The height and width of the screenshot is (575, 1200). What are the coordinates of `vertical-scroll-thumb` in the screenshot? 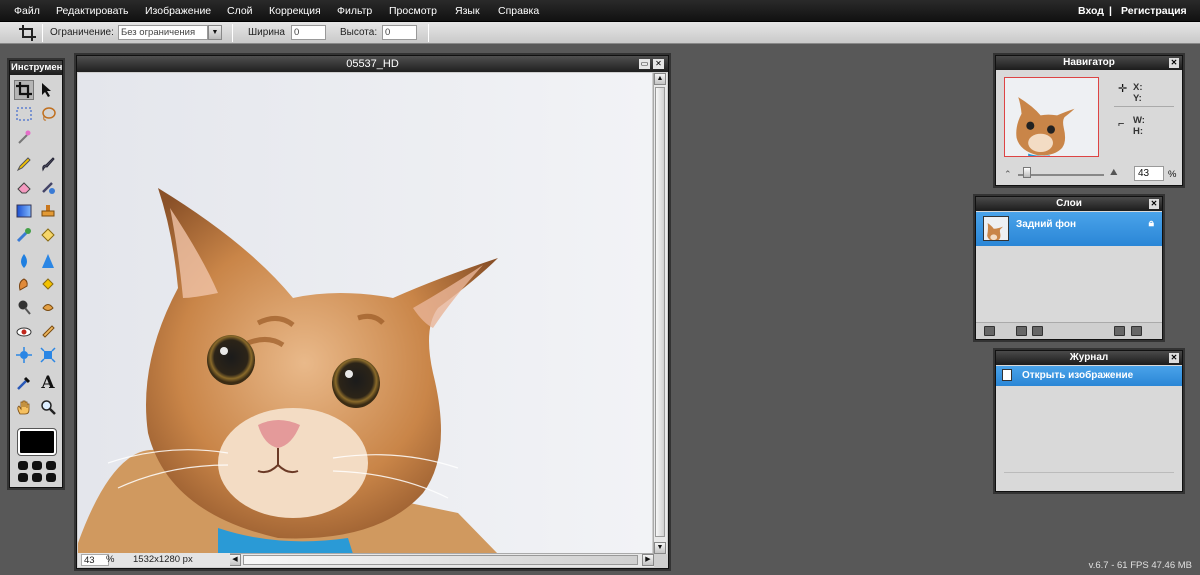 It's located at (660, 312).